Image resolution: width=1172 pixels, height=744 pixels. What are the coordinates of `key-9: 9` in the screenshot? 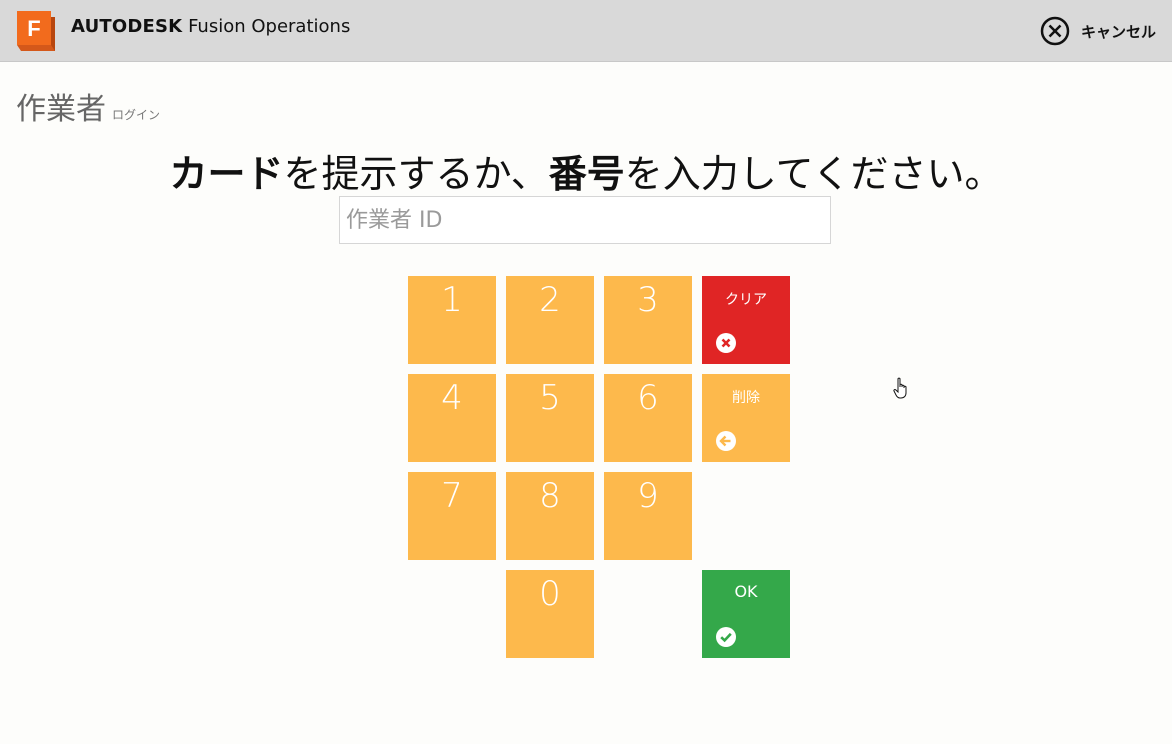 It's located at (648, 516).